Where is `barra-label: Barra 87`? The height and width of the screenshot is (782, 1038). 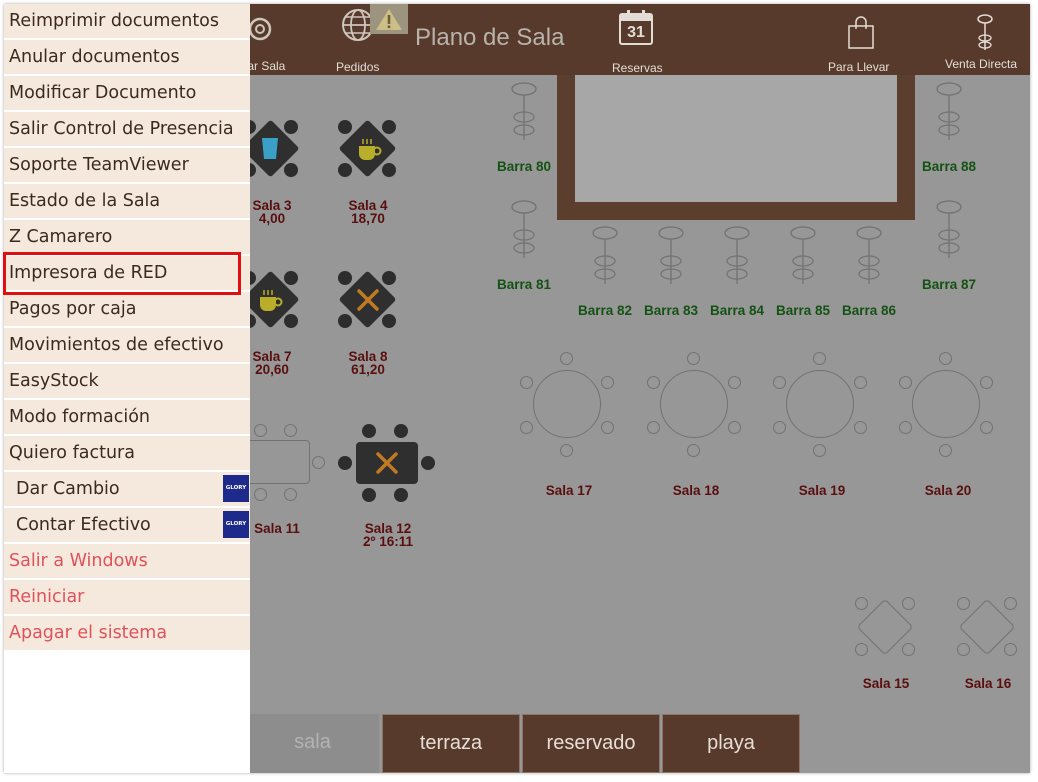
barra-label: Barra 87 is located at coordinates (949, 284).